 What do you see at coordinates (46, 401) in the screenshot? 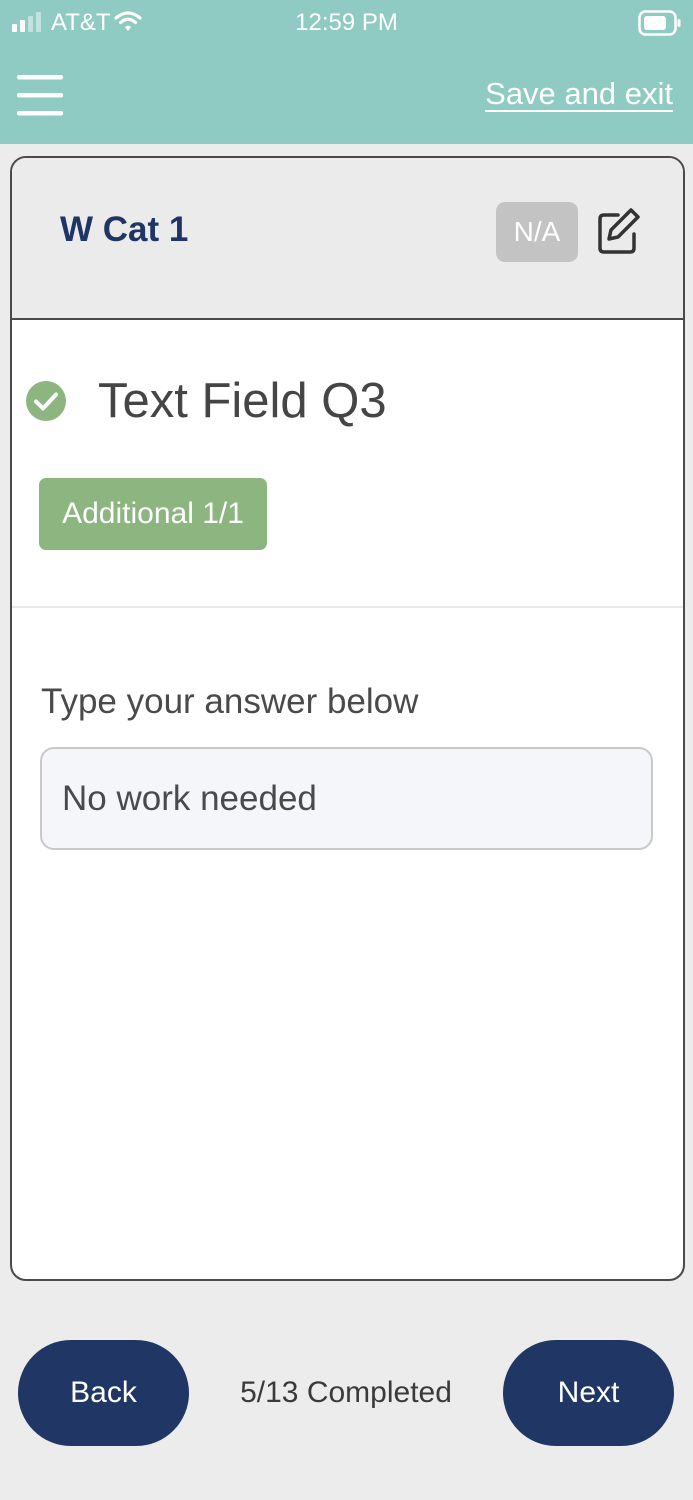
I see `check-circle-icon` at bounding box center [46, 401].